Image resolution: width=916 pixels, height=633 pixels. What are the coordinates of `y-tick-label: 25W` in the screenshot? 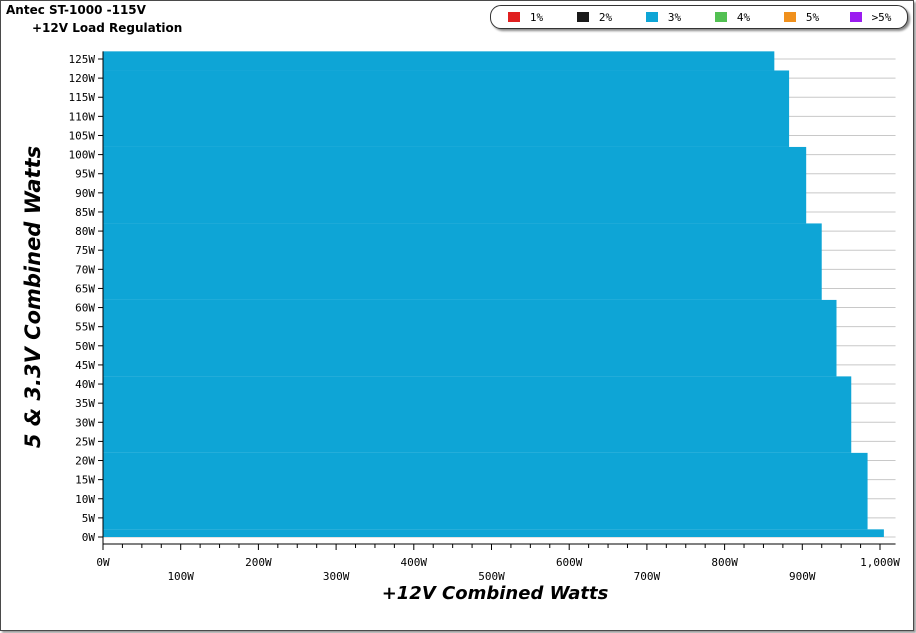 It's located at (85, 441).